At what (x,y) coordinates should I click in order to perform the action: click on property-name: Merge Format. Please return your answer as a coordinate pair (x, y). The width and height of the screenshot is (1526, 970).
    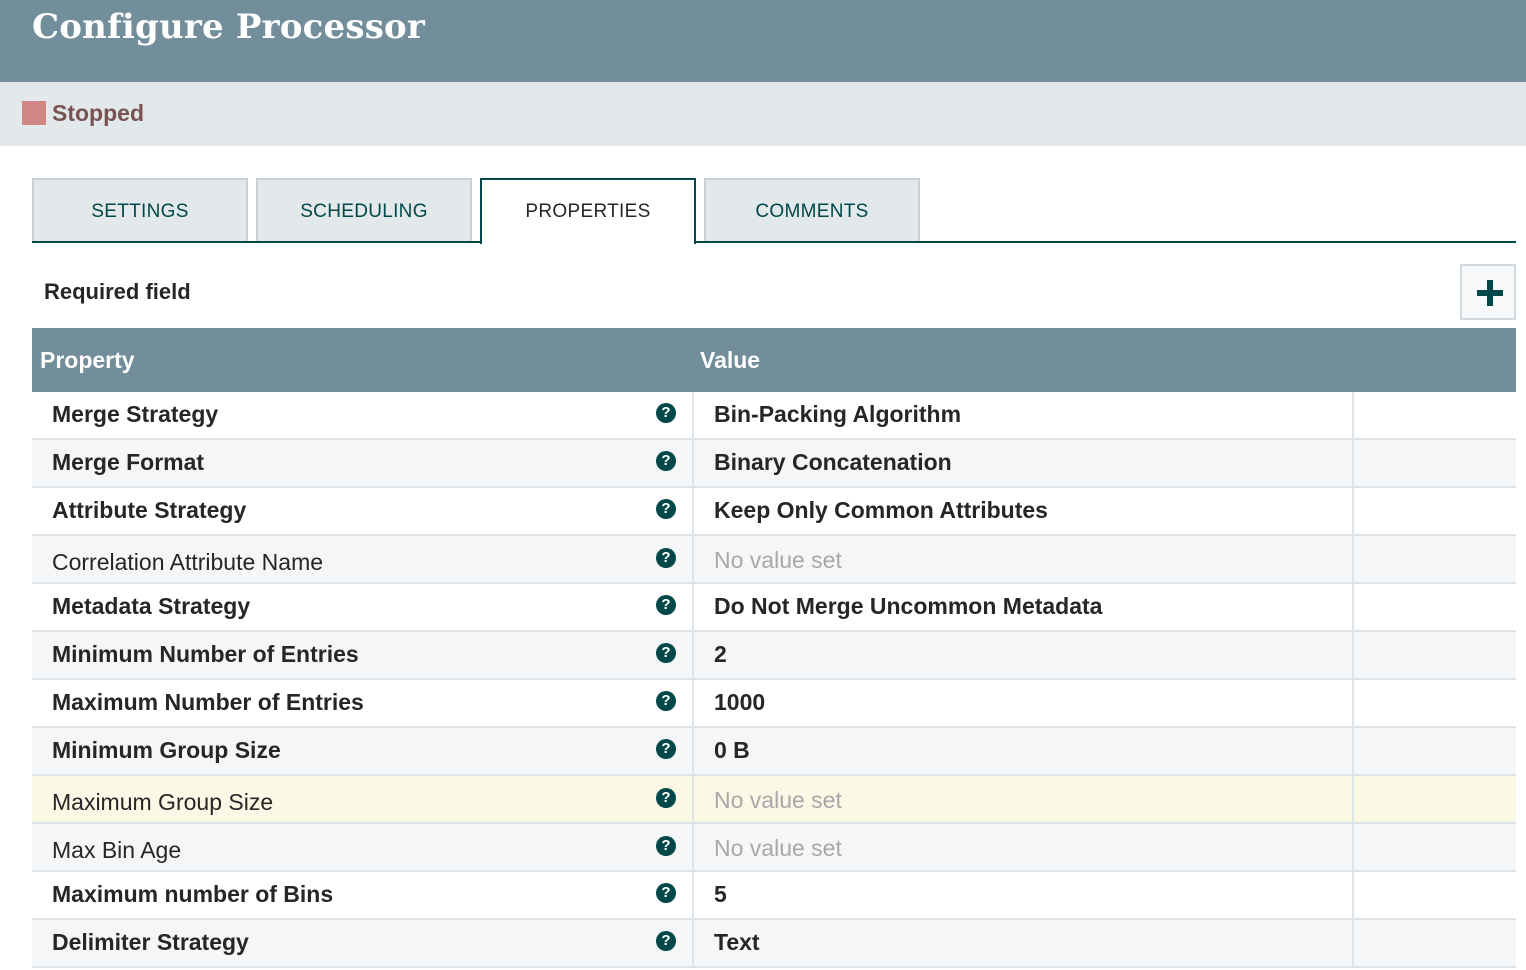
    Looking at the image, I should click on (128, 462).